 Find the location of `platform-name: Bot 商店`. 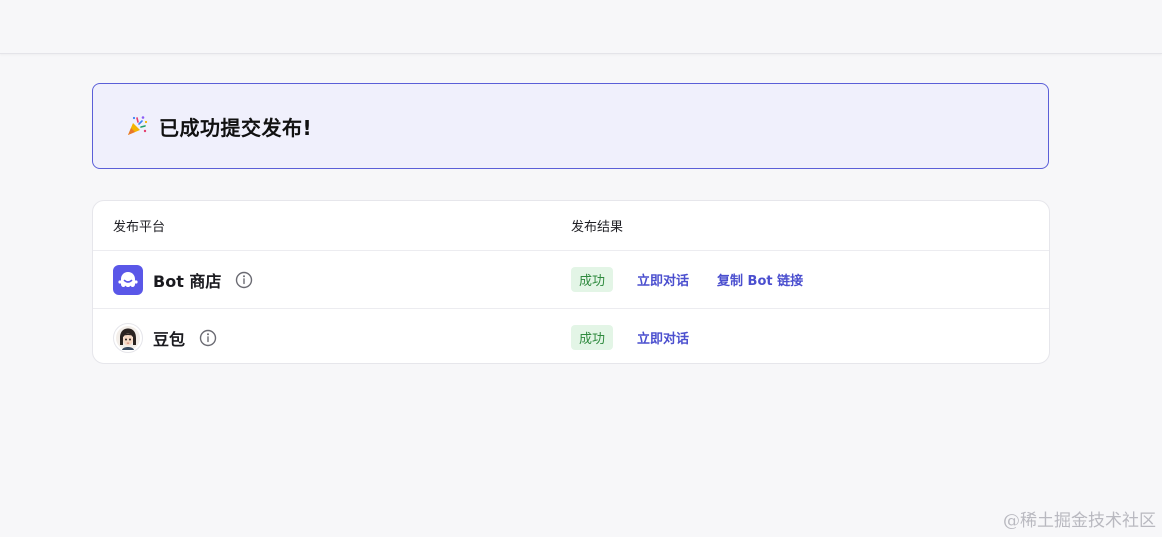

platform-name: Bot 商店 is located at coordinates (187, 281).